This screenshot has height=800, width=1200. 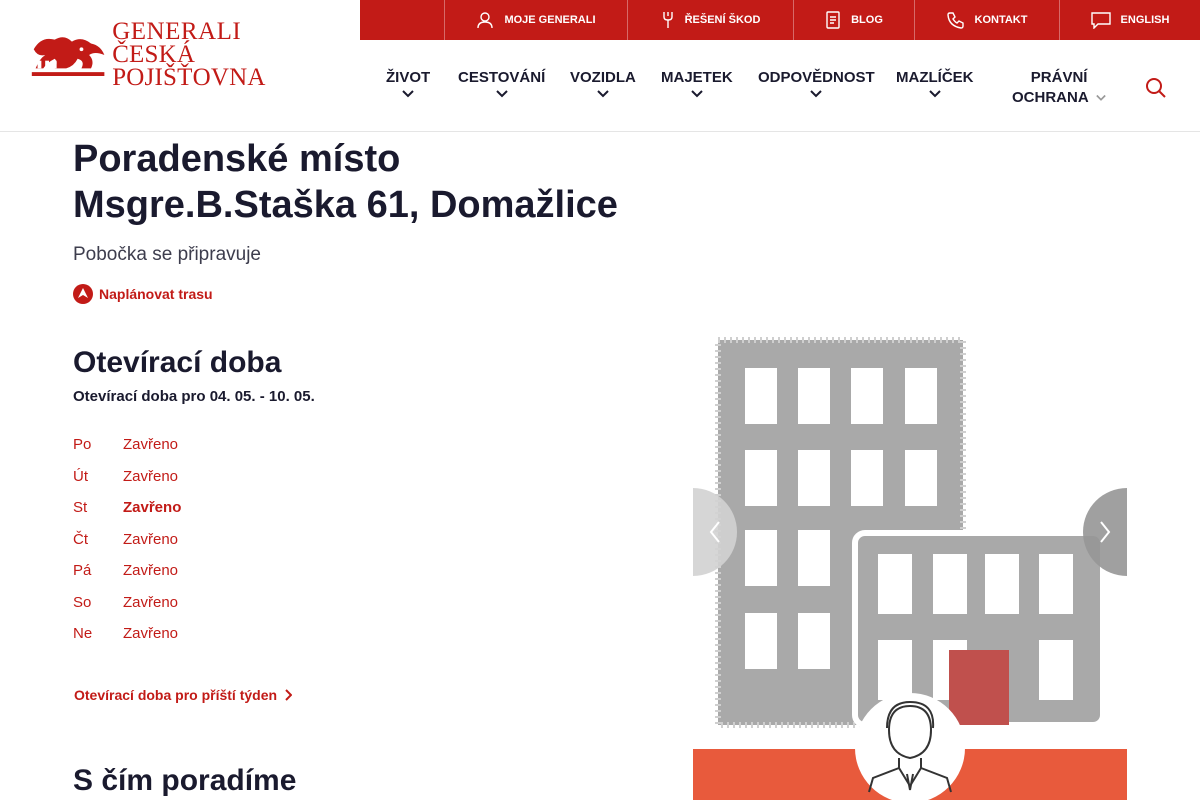 I want to click on page-title-line2: Msgre.B.Staška 61, Domažlice, so click(x=345, y=205).